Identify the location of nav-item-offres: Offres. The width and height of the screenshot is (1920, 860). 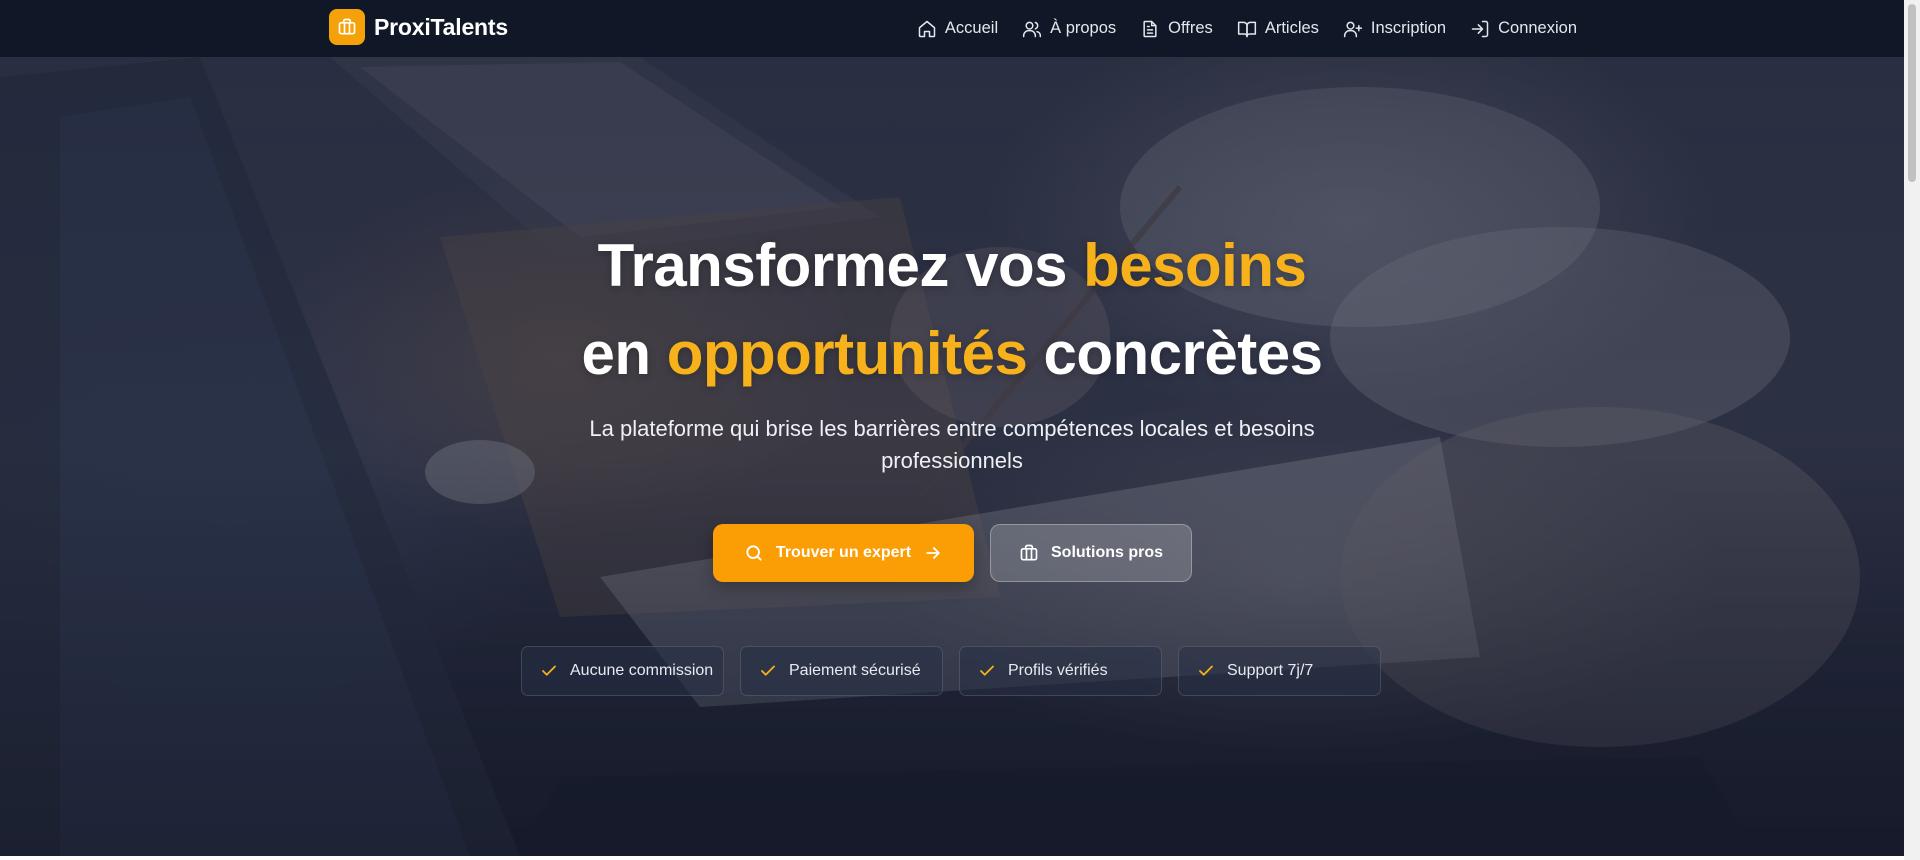
(1176, 29).